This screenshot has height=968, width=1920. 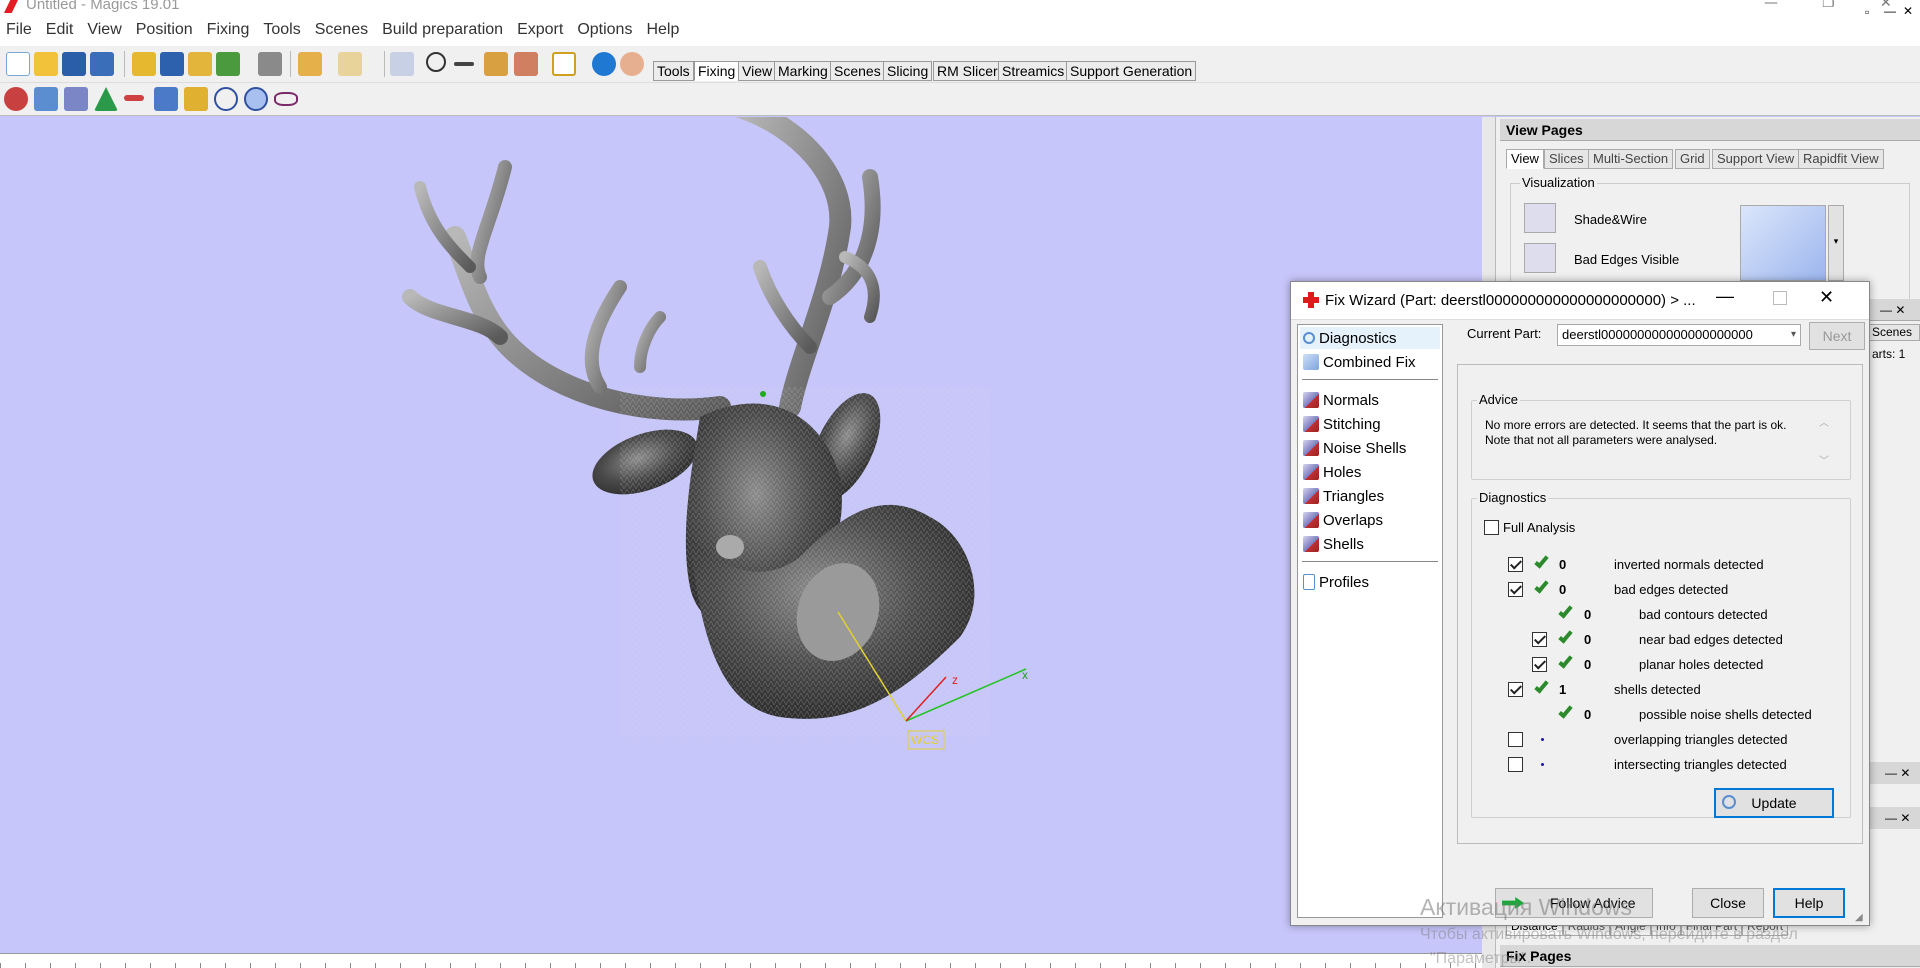 I want to click on open-folder-icon, so click(x=46, y=64).